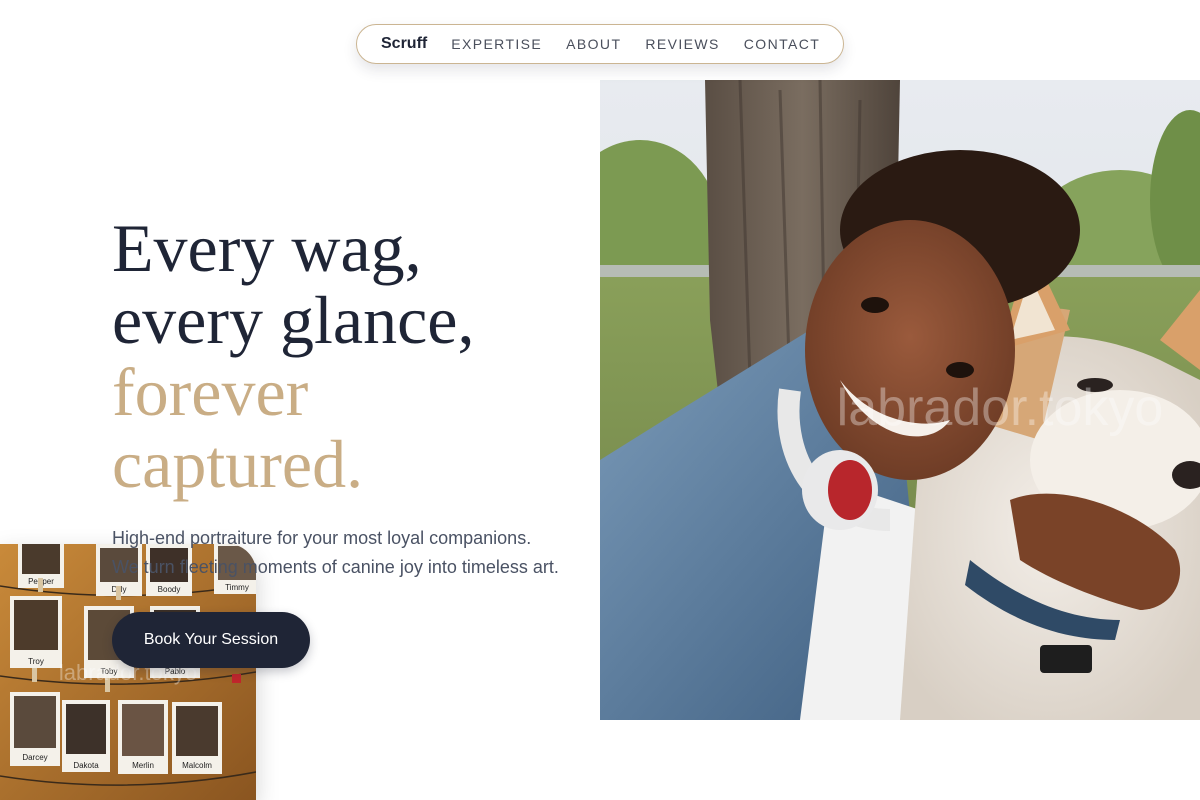 The height and width of the screenshot is (800, 1200). I want to click on polaroid-caption: Boody, so click(169, 589).